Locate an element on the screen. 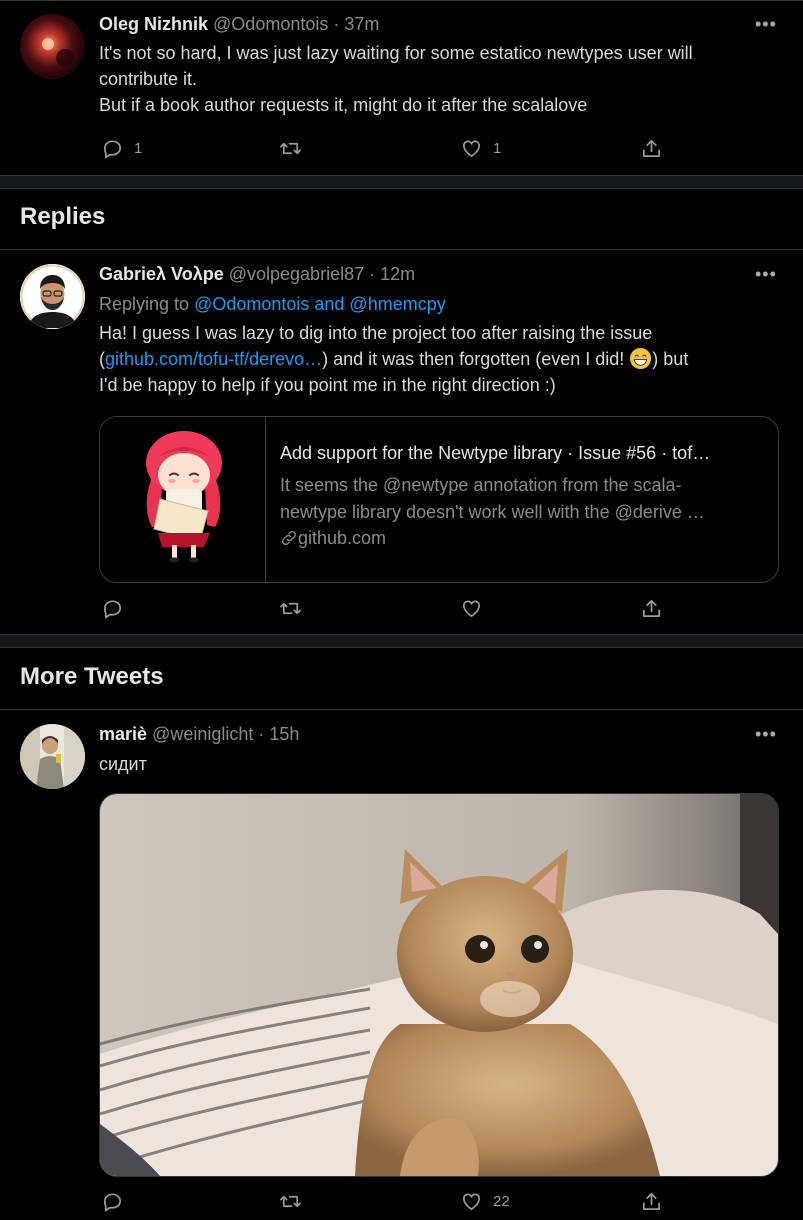 The height and width of the screenshot is (1220, 803). retweet-icon is located at coordinates (290, 1201).